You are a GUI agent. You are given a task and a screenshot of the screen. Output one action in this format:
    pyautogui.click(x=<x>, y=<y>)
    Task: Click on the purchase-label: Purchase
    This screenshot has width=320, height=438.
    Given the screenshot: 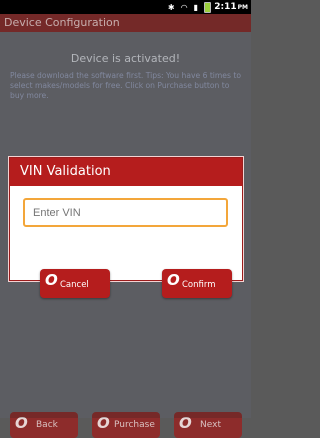 What is the action you would take?
    pyautogui.click(x=134, y=425)
    